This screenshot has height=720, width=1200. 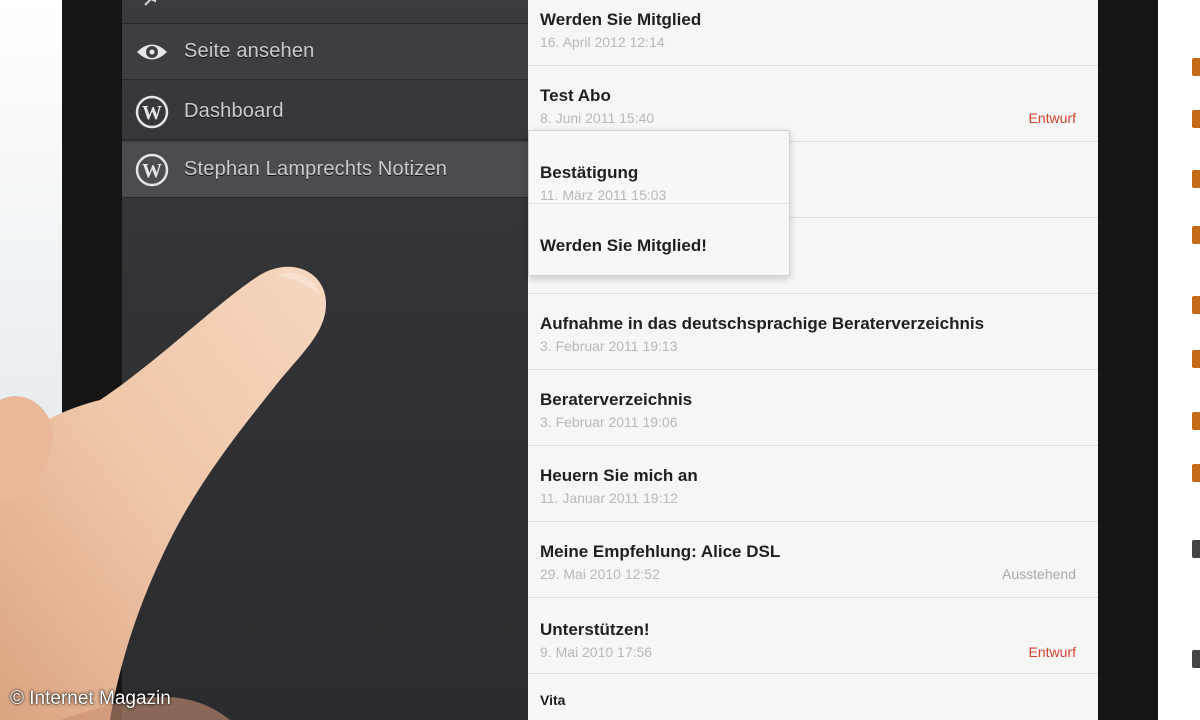 I want to click on post-title: Werden Sie Mitglied!, so click(x=623, y=245).